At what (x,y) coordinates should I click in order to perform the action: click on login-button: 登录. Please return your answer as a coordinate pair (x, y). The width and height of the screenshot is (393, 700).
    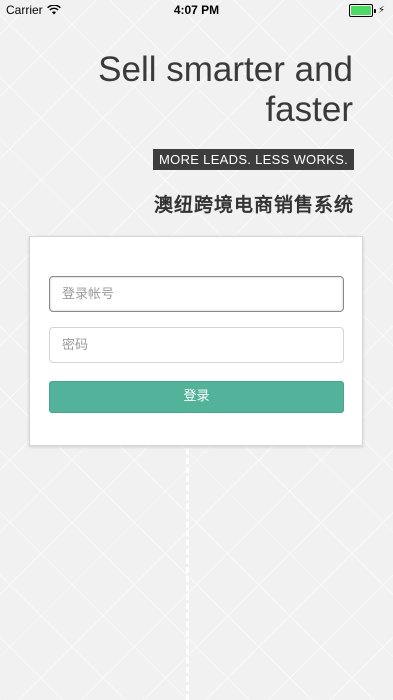
    Looking at the image, I should click on (196, 397).